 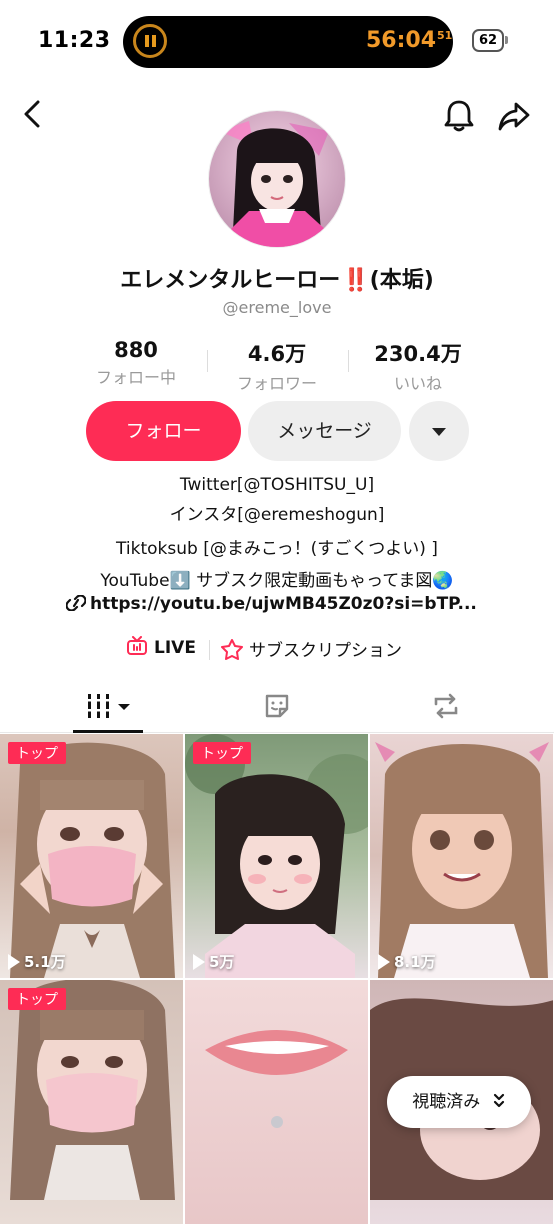 What do you see at coordinates (135, 377) in the screenshot?
I see `stat-label: フォロー中` at bounding box center [135, 377].